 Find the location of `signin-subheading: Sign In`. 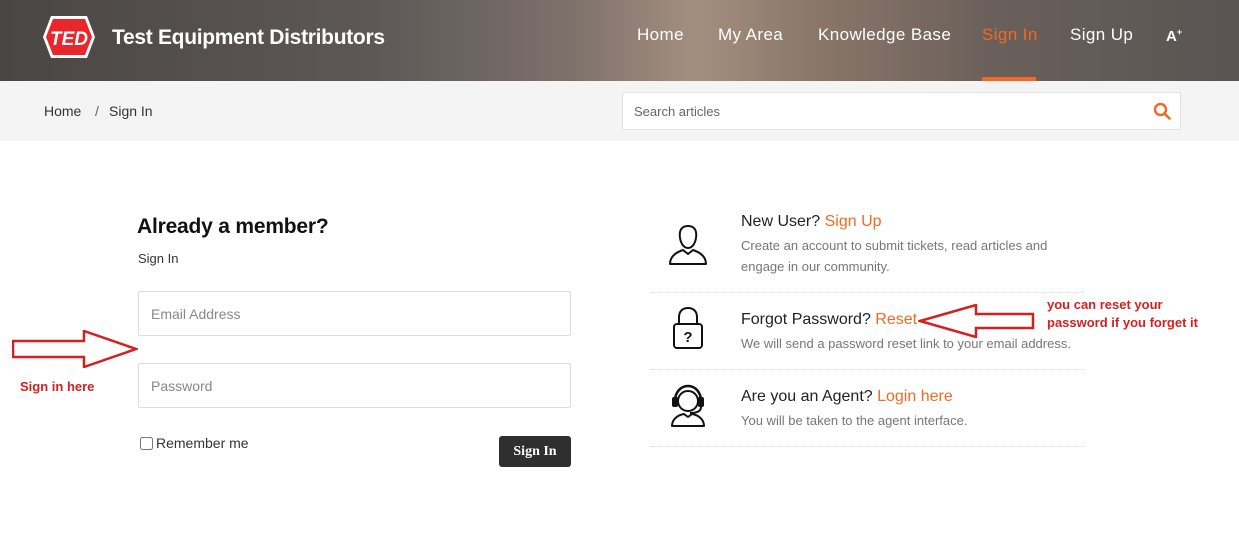

signin-subheading: Sign In is located at coordinates (158, 258).